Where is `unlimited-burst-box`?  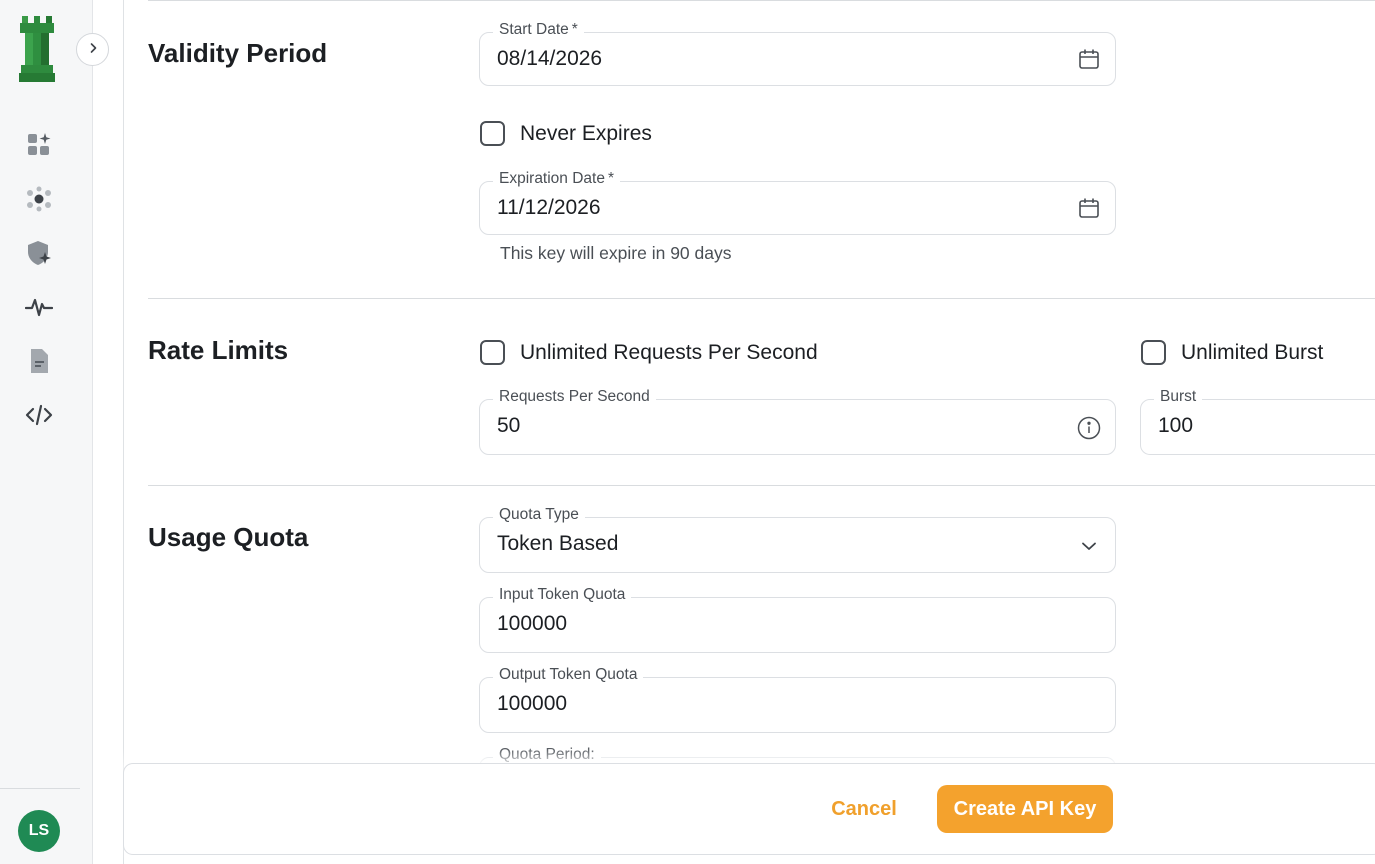 unlimited-burst-box is located at coordinates (1153, 352).